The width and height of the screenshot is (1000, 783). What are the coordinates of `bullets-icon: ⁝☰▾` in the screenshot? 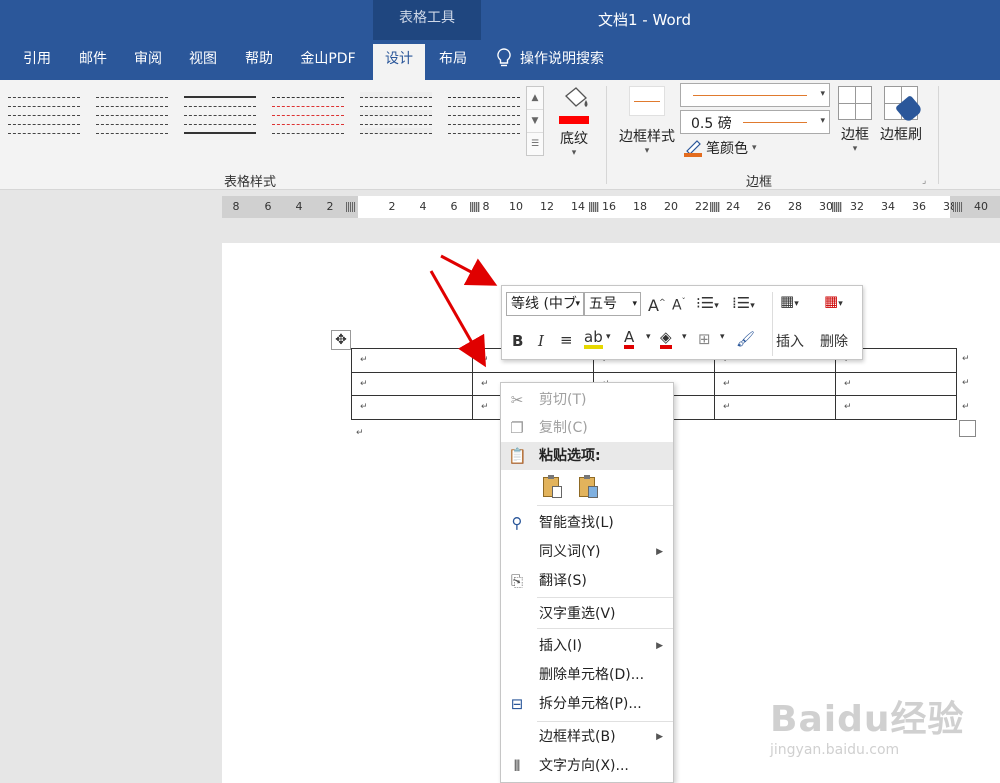 It's located at (707, 303).